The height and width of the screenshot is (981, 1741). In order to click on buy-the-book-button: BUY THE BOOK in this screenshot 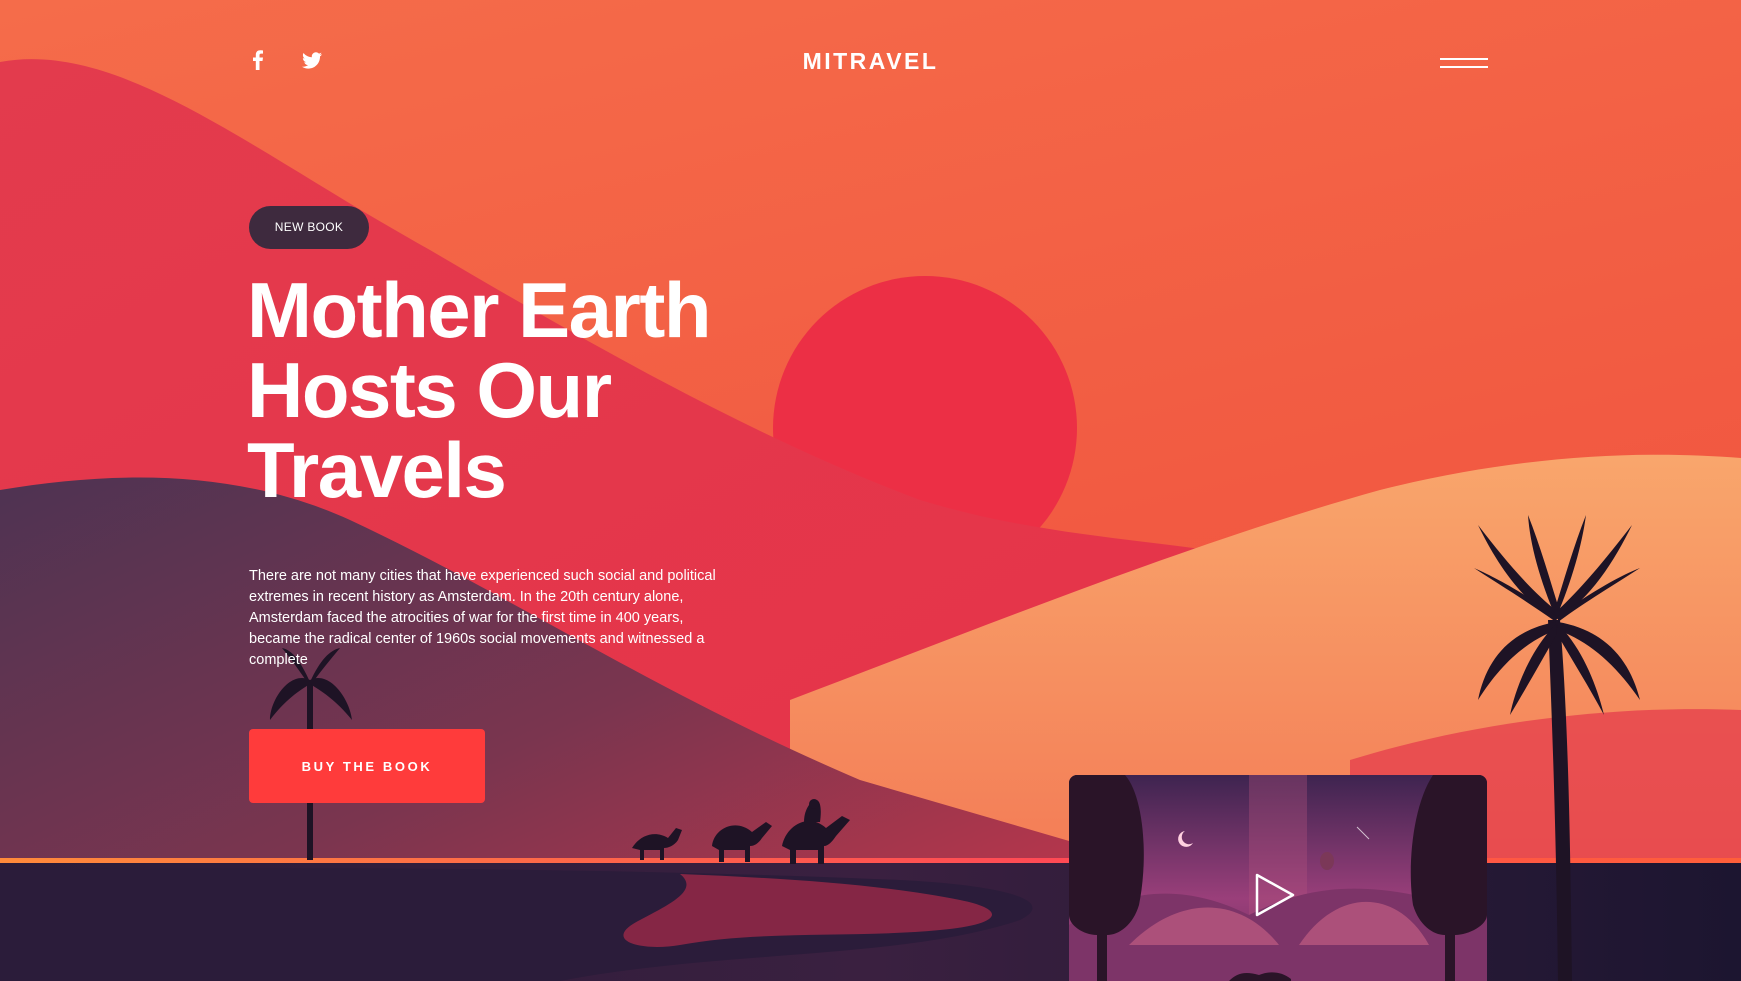, I will do `click(367, 766)`.